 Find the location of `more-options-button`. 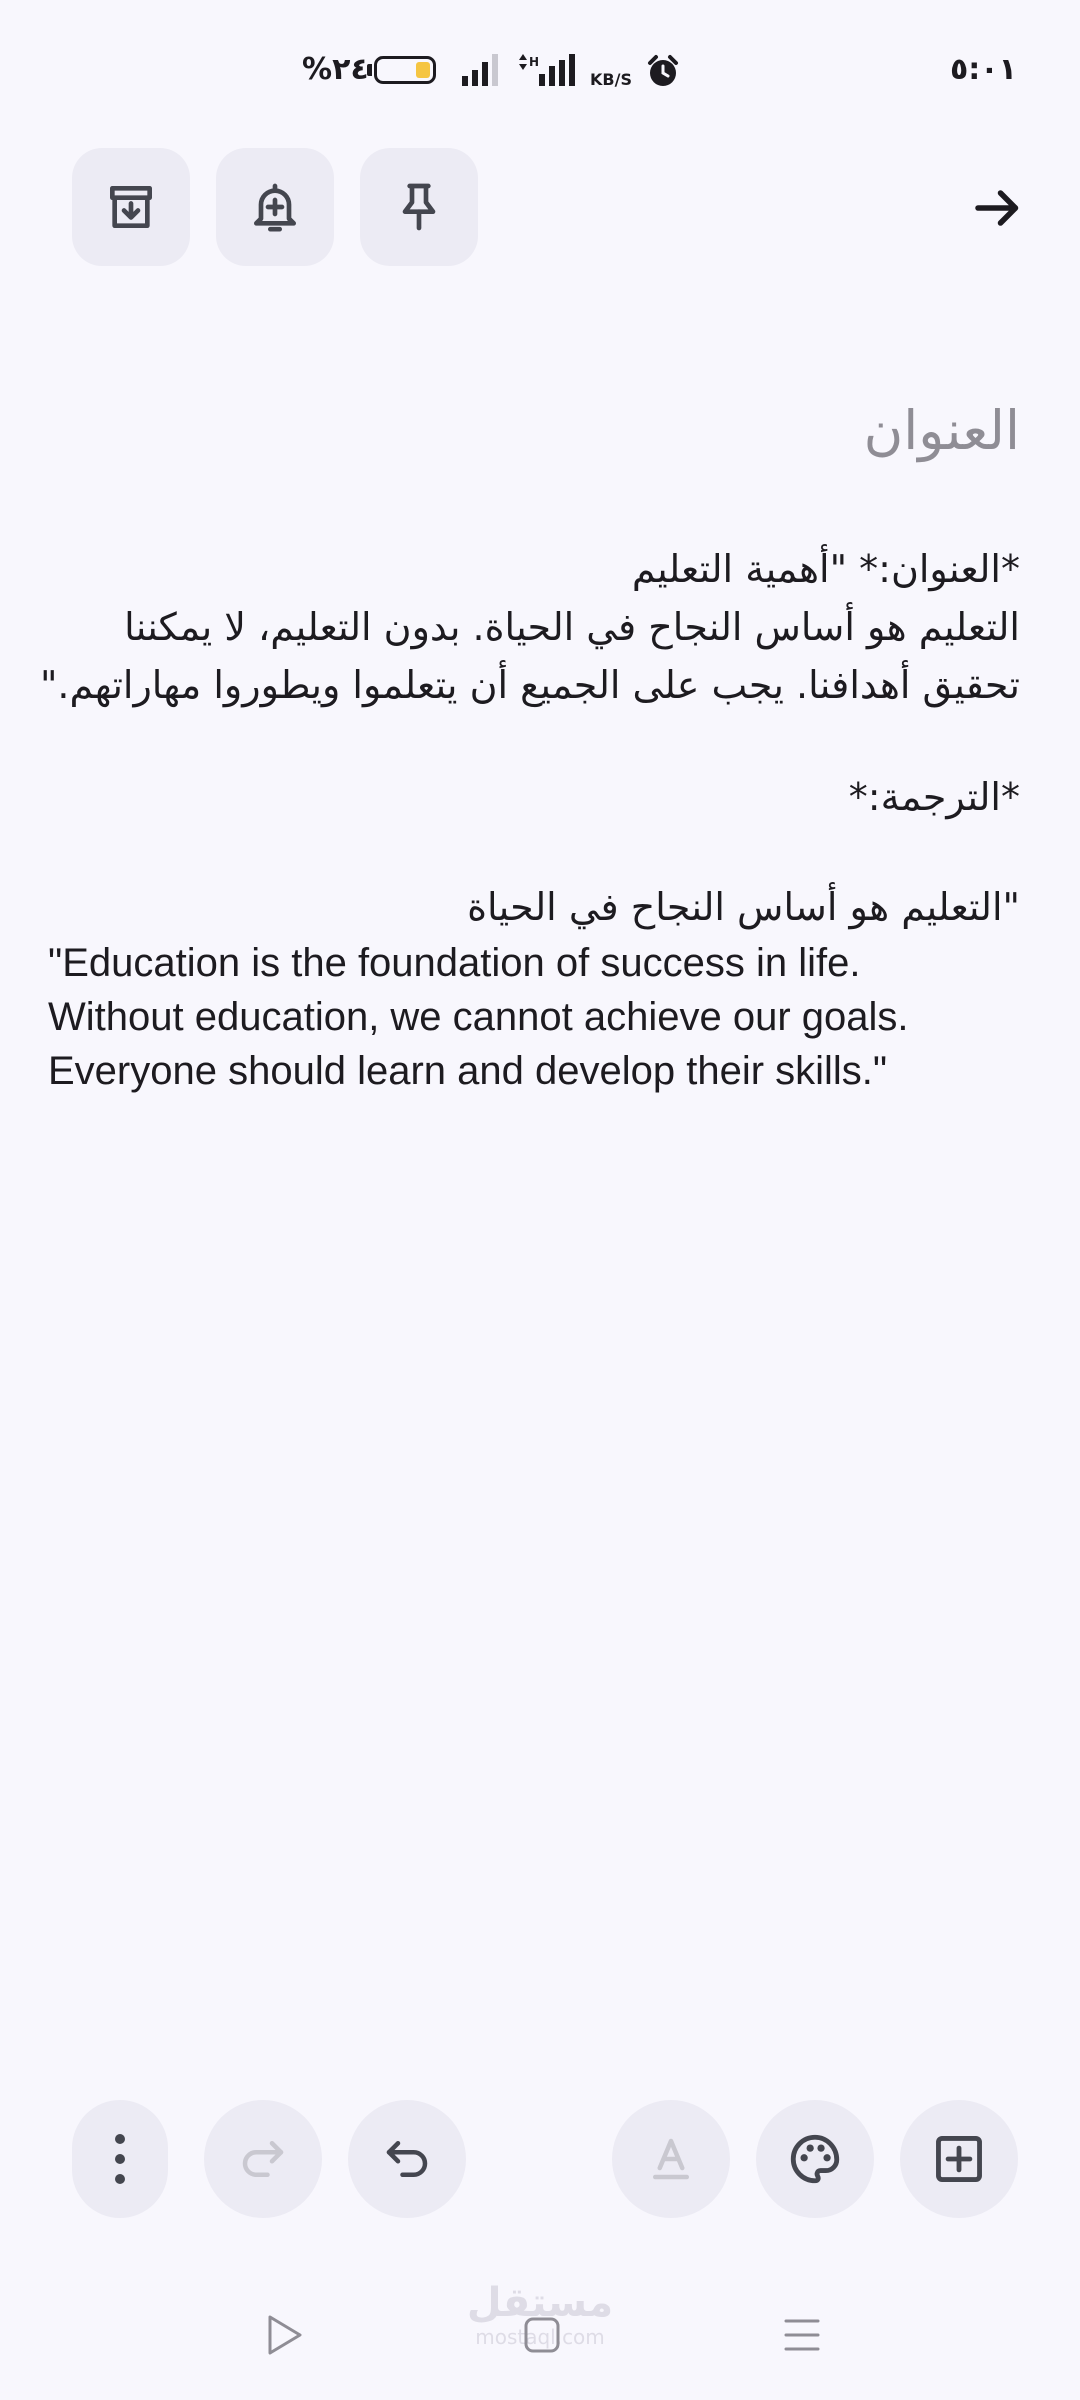

more-options-button is located at coordinates (120, 2159).